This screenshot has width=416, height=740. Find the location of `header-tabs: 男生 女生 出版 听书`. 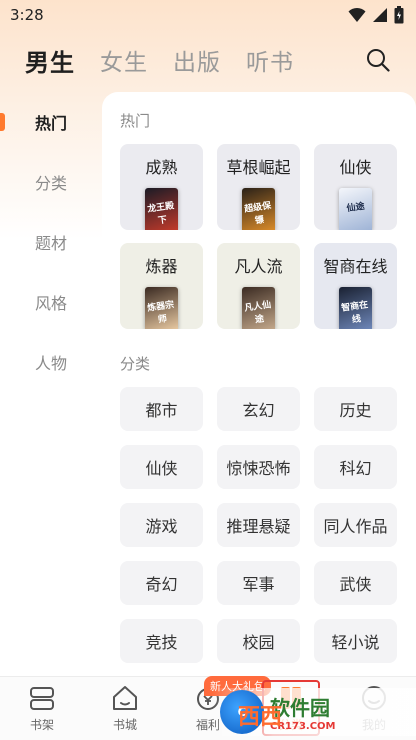

header-tabs: 男生 女生 出版 听书 is located at coordinates (208, 60).